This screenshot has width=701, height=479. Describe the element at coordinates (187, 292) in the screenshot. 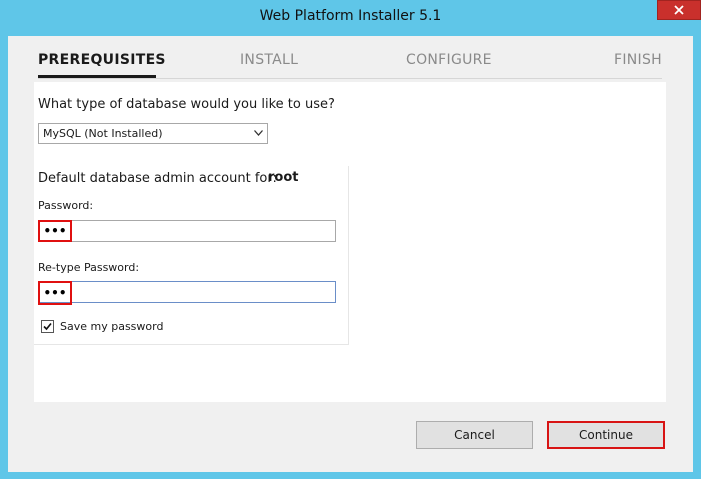

I see `retype-password-field` at that location.